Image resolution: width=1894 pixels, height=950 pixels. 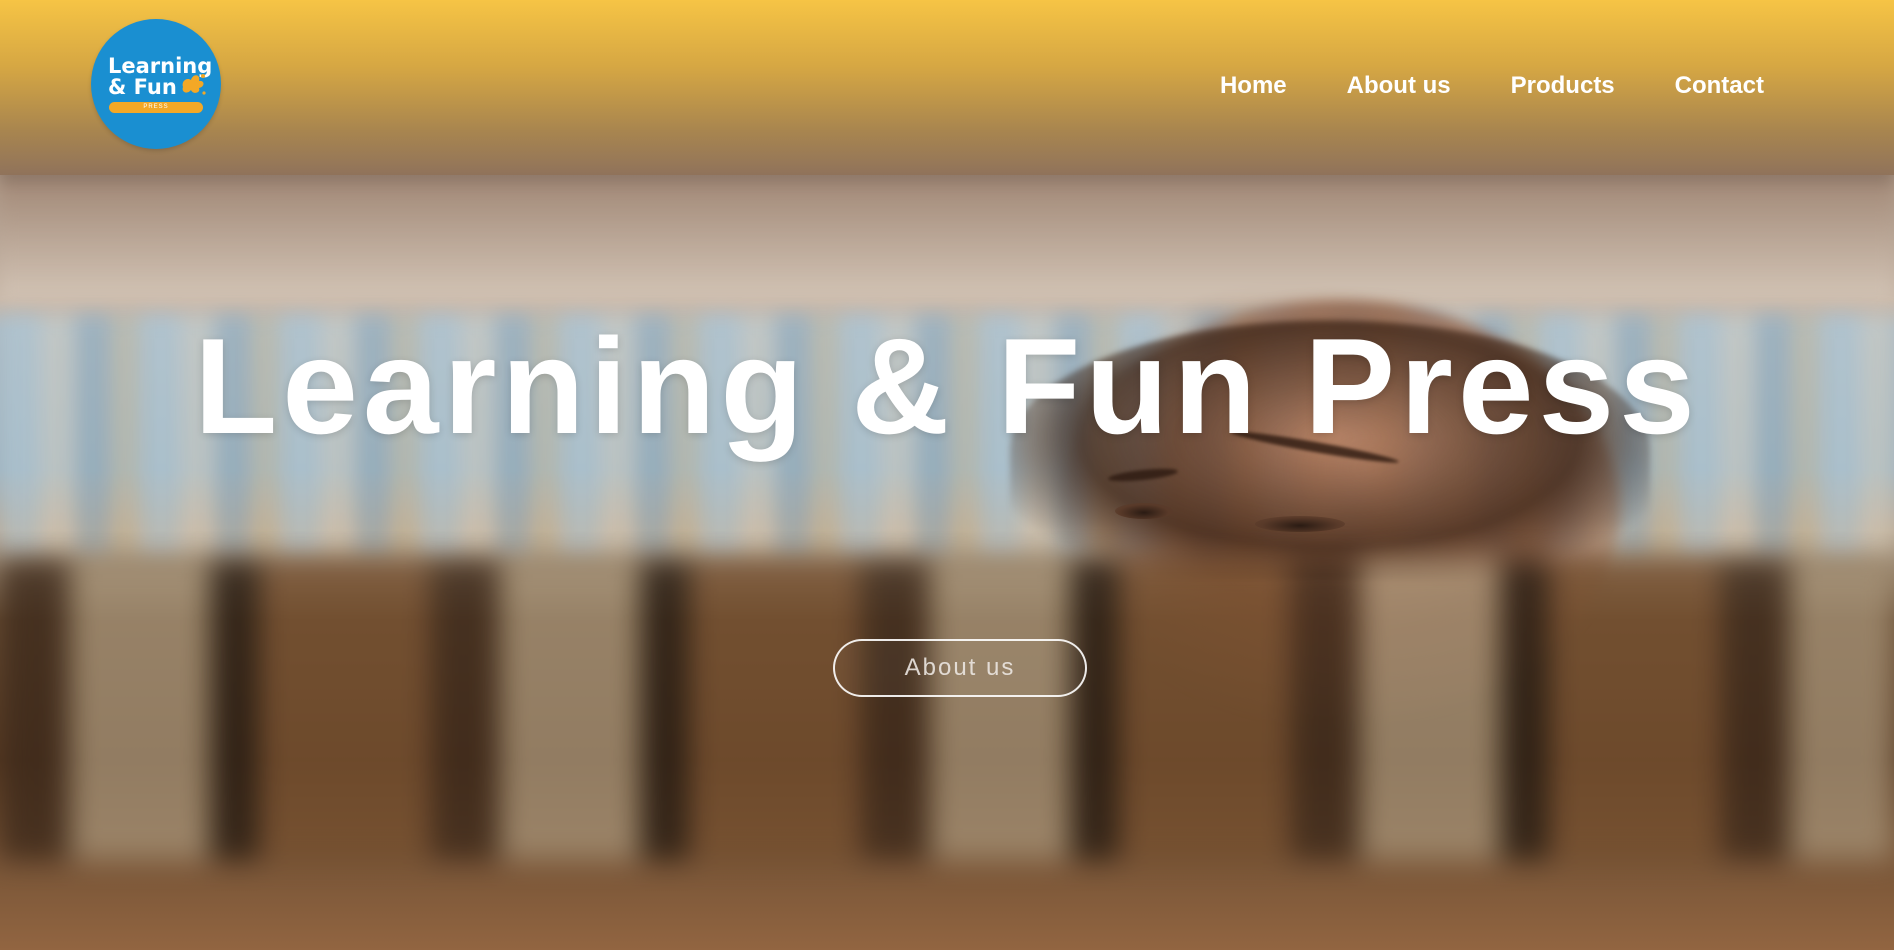 I want to click on nav-products-link: Products, so click(x=1563, y=86).